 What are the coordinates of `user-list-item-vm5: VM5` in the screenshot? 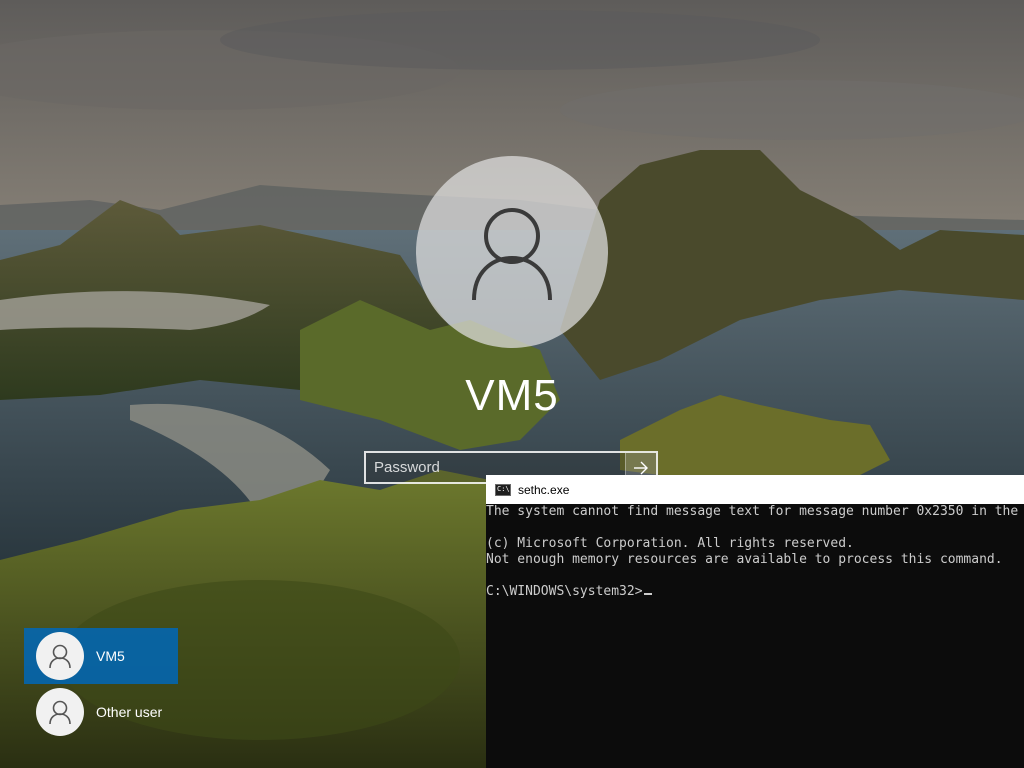 It's located at (101, 656).